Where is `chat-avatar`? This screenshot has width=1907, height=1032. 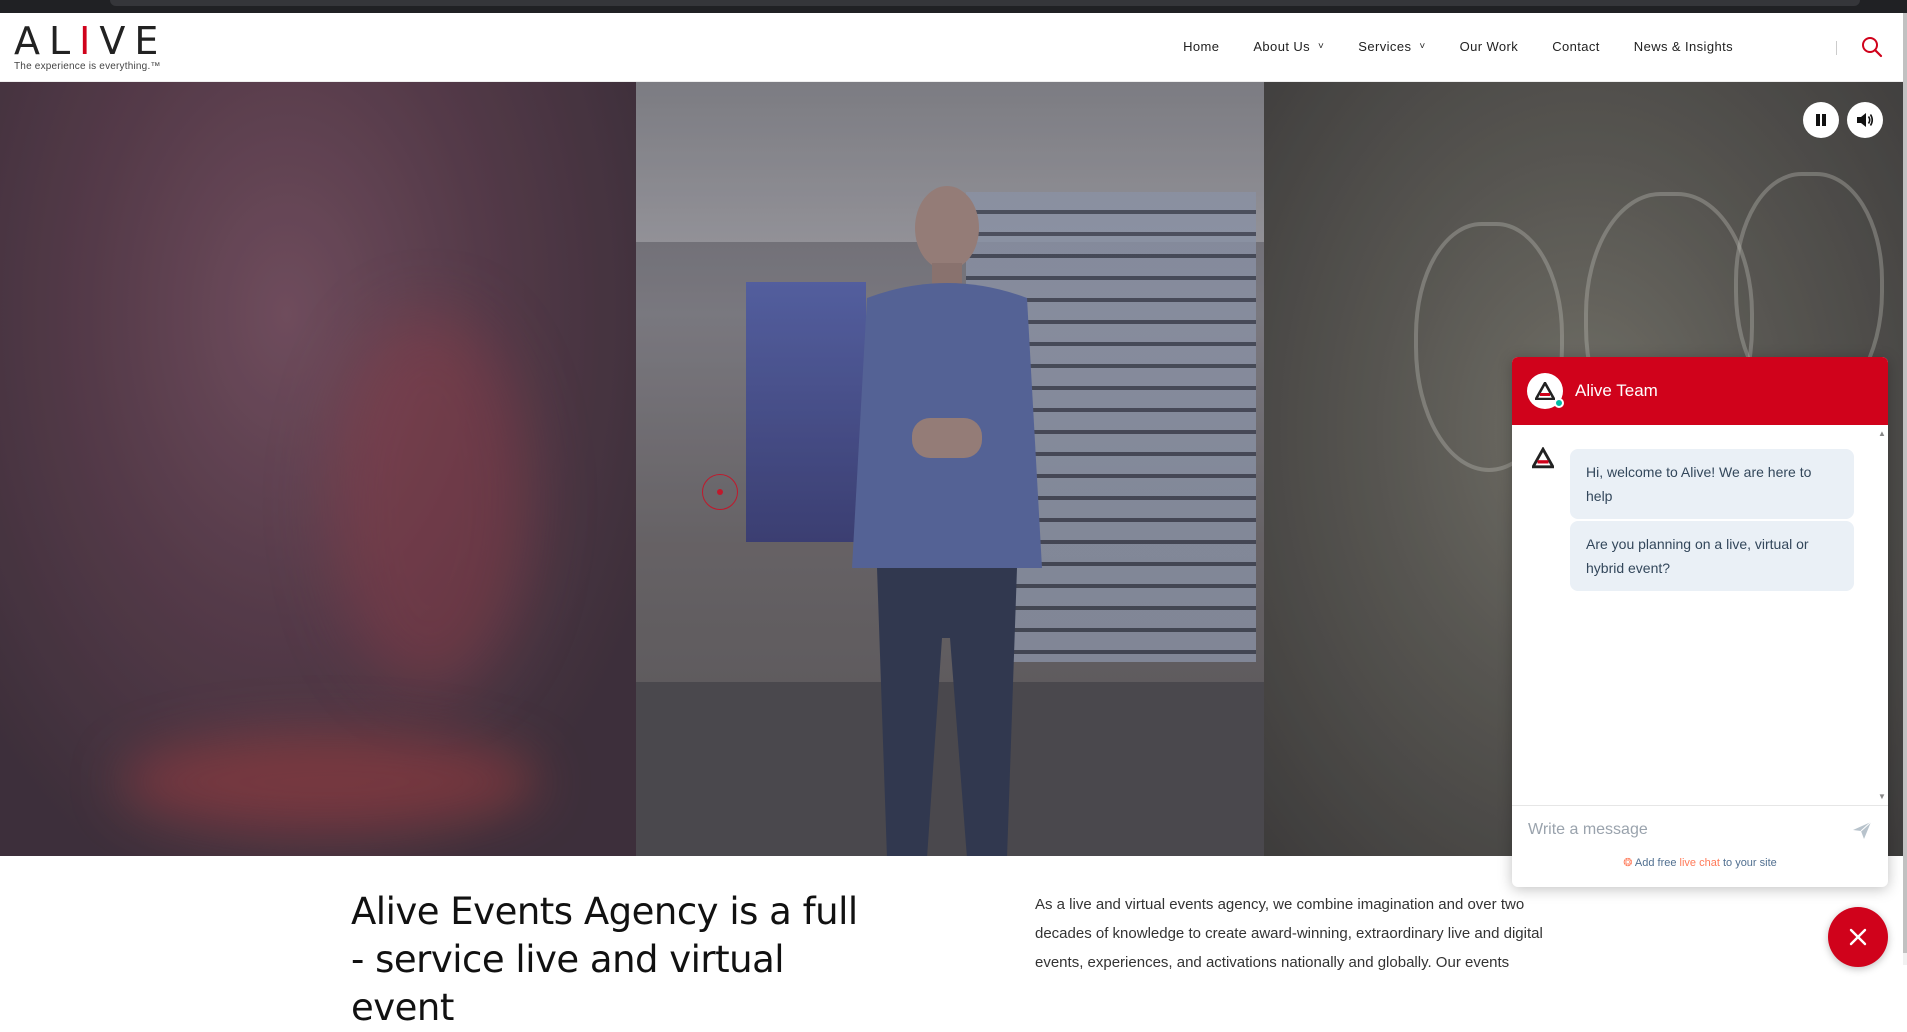 chat-avatar is located at coordinates (1545, 391).